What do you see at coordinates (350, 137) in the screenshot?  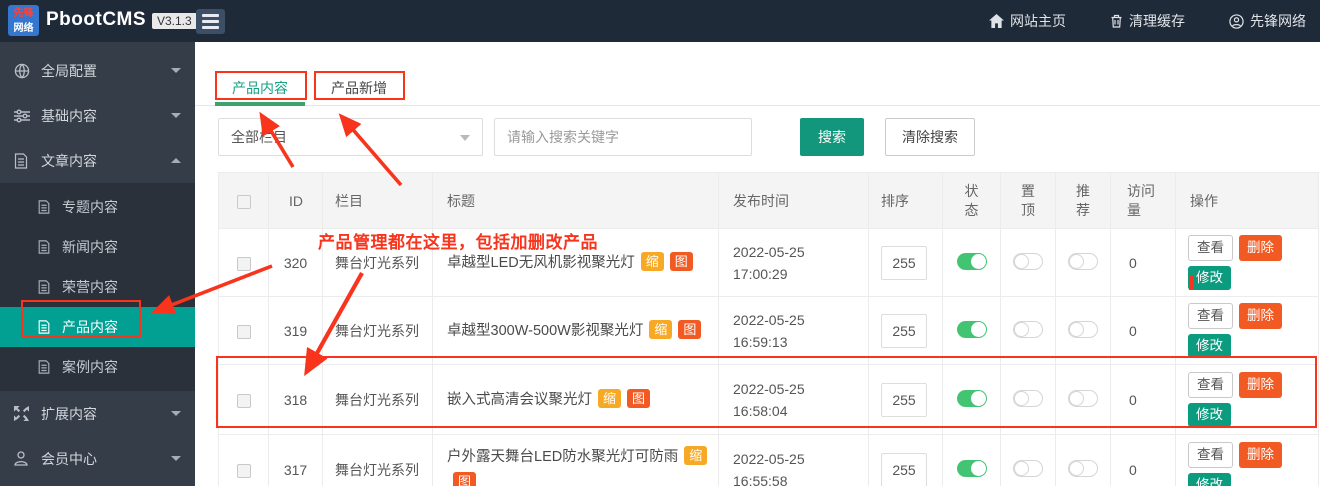 I see `category-select: 全部栏目` at bounding box center [350, 137].